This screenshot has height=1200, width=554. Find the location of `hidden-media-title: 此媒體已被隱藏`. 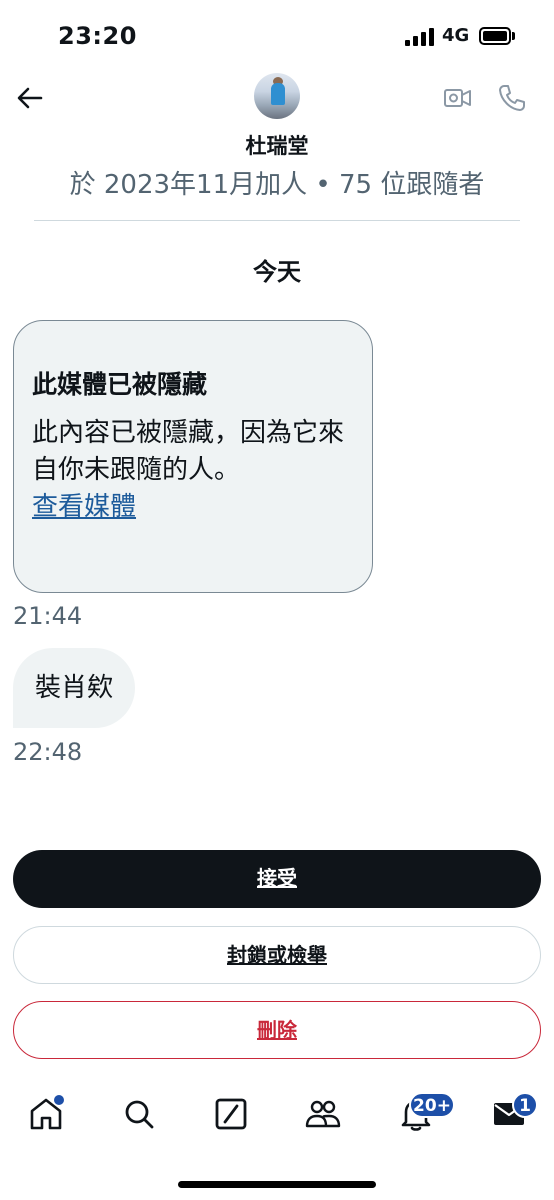

hidden-media-title: 此媒體已被隱藏 is located at coordinates (120, 384).